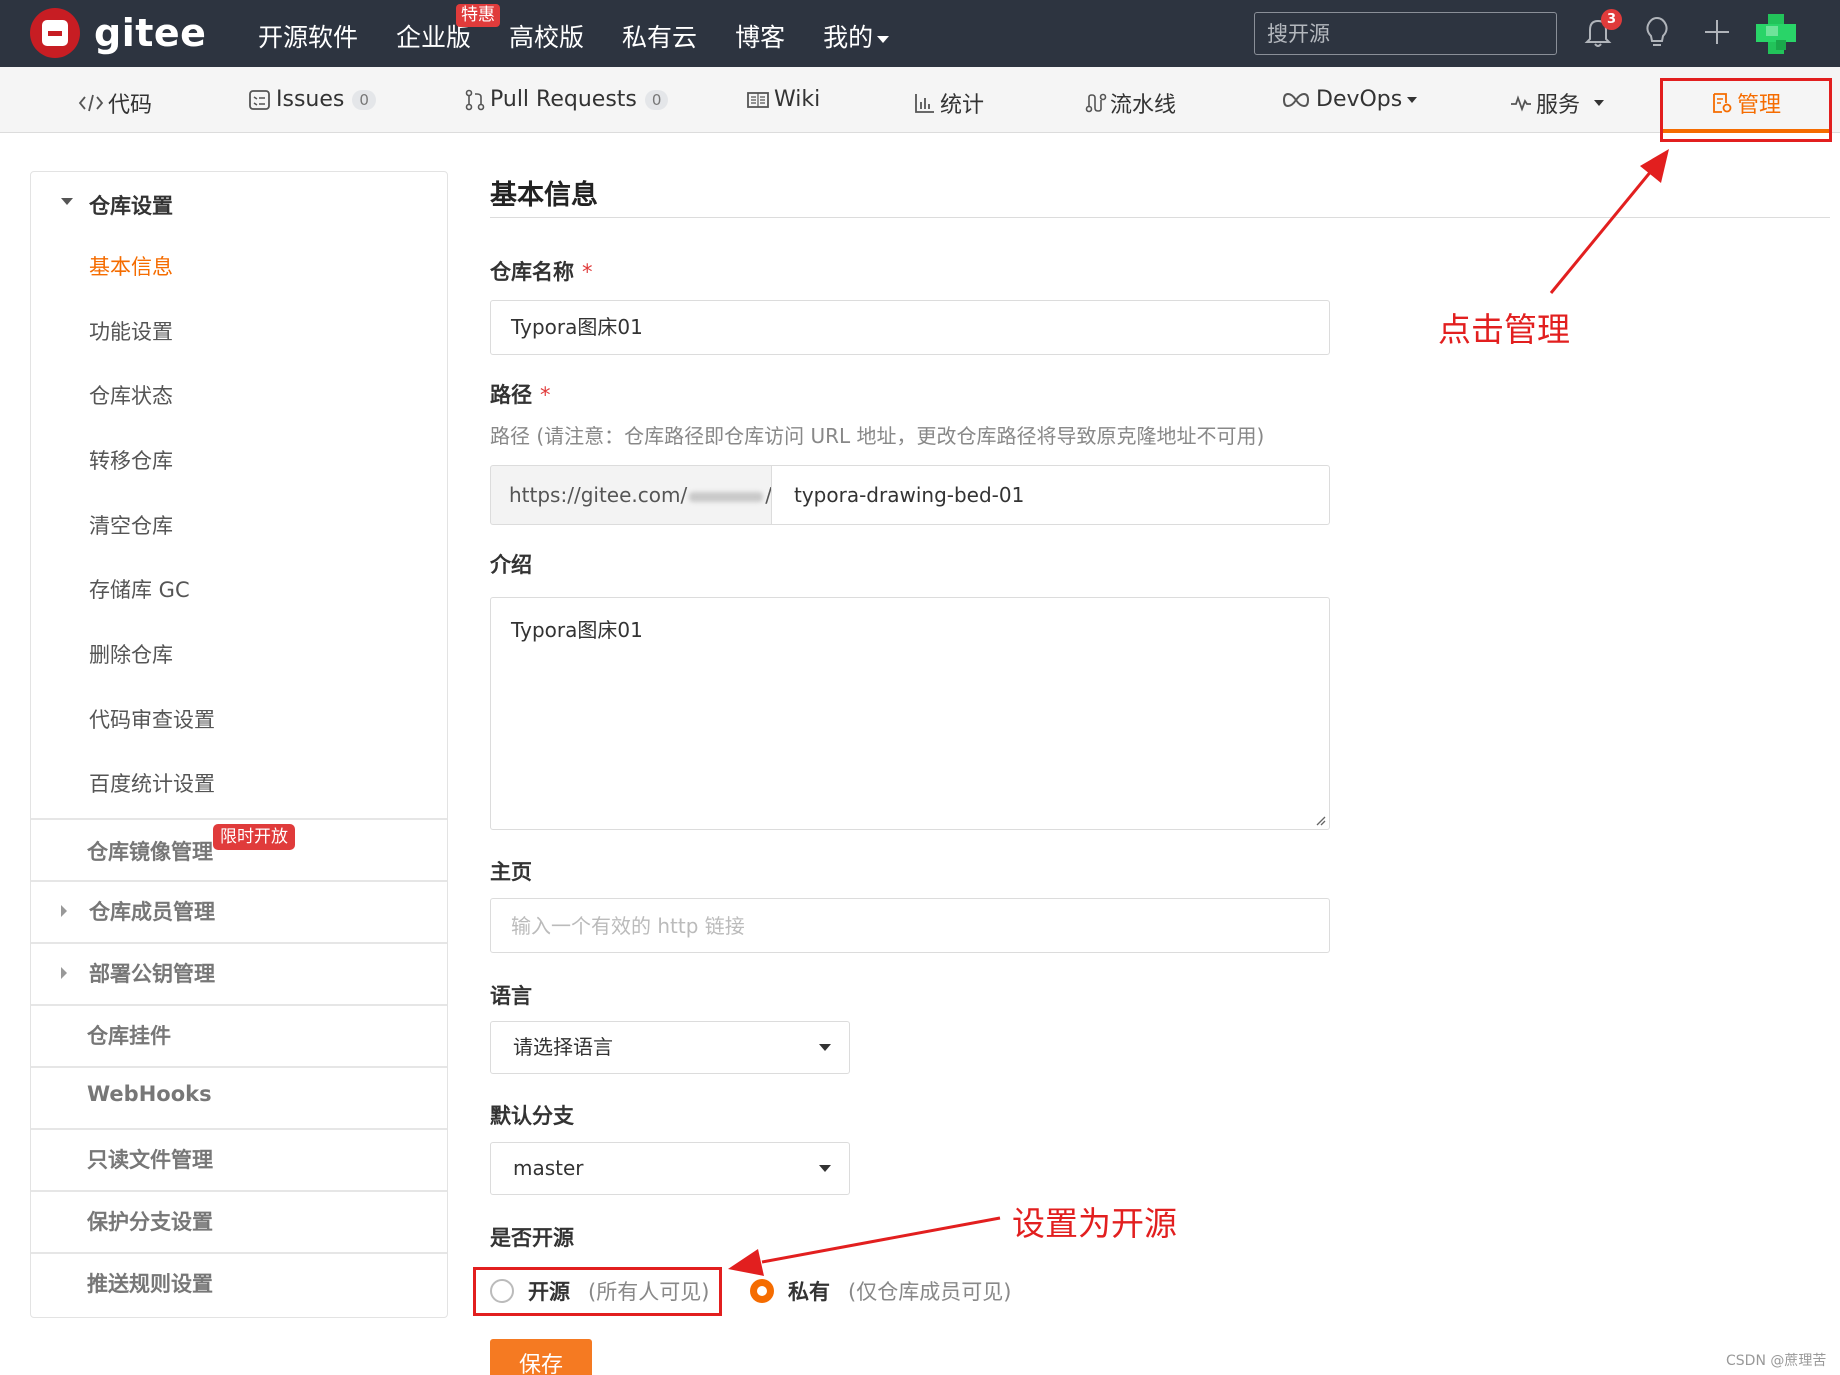 This screenshot has height=1375, width=1840. I want to click on tab-code: 代码, so click(115, 103).